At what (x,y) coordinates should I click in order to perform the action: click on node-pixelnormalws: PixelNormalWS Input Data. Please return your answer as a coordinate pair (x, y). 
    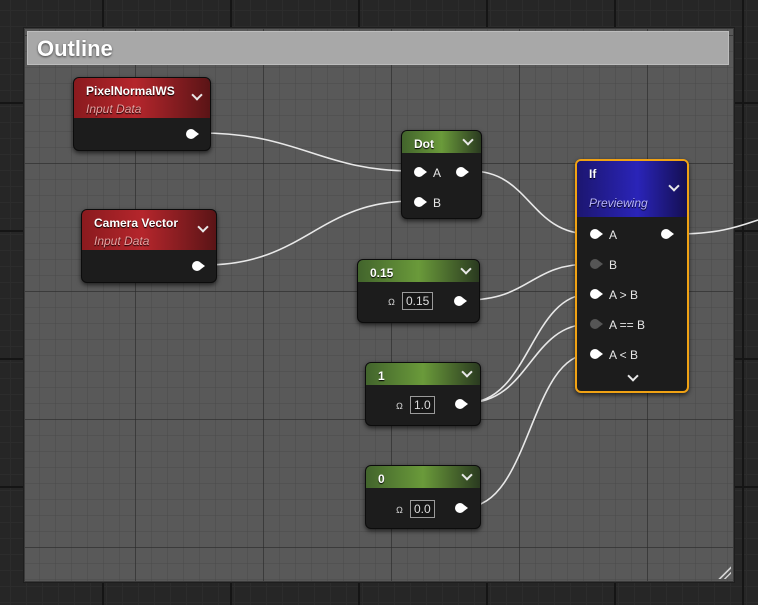
    Looking at the image, I should click on (142, 114).